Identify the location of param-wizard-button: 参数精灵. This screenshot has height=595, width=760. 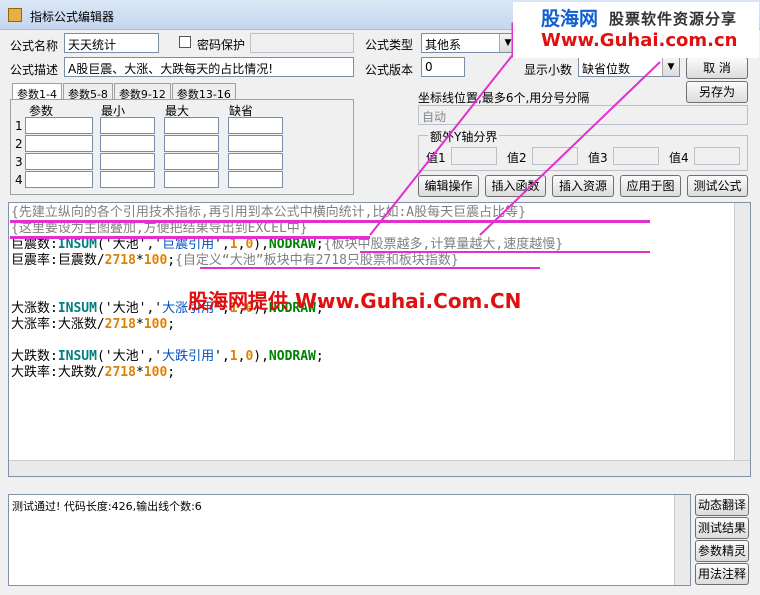
(722, 551).